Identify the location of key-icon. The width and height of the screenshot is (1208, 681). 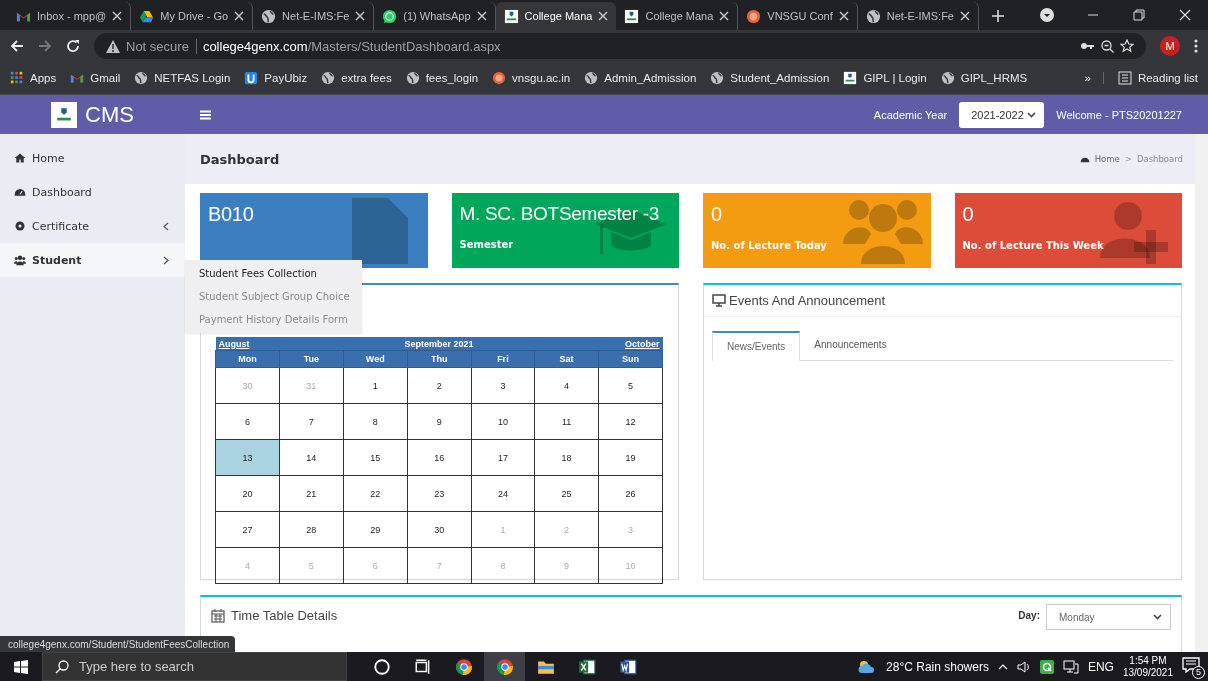
(1087, 46).